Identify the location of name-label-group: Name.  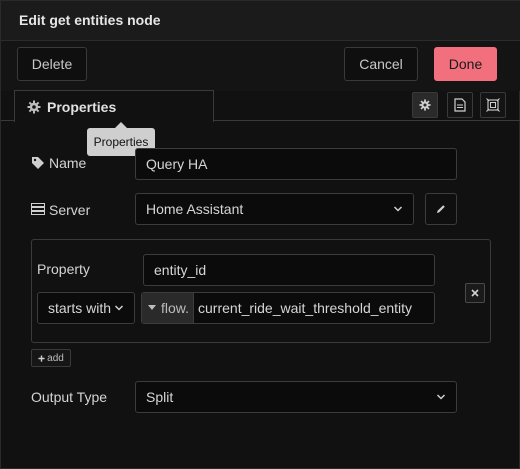
(58, 163).